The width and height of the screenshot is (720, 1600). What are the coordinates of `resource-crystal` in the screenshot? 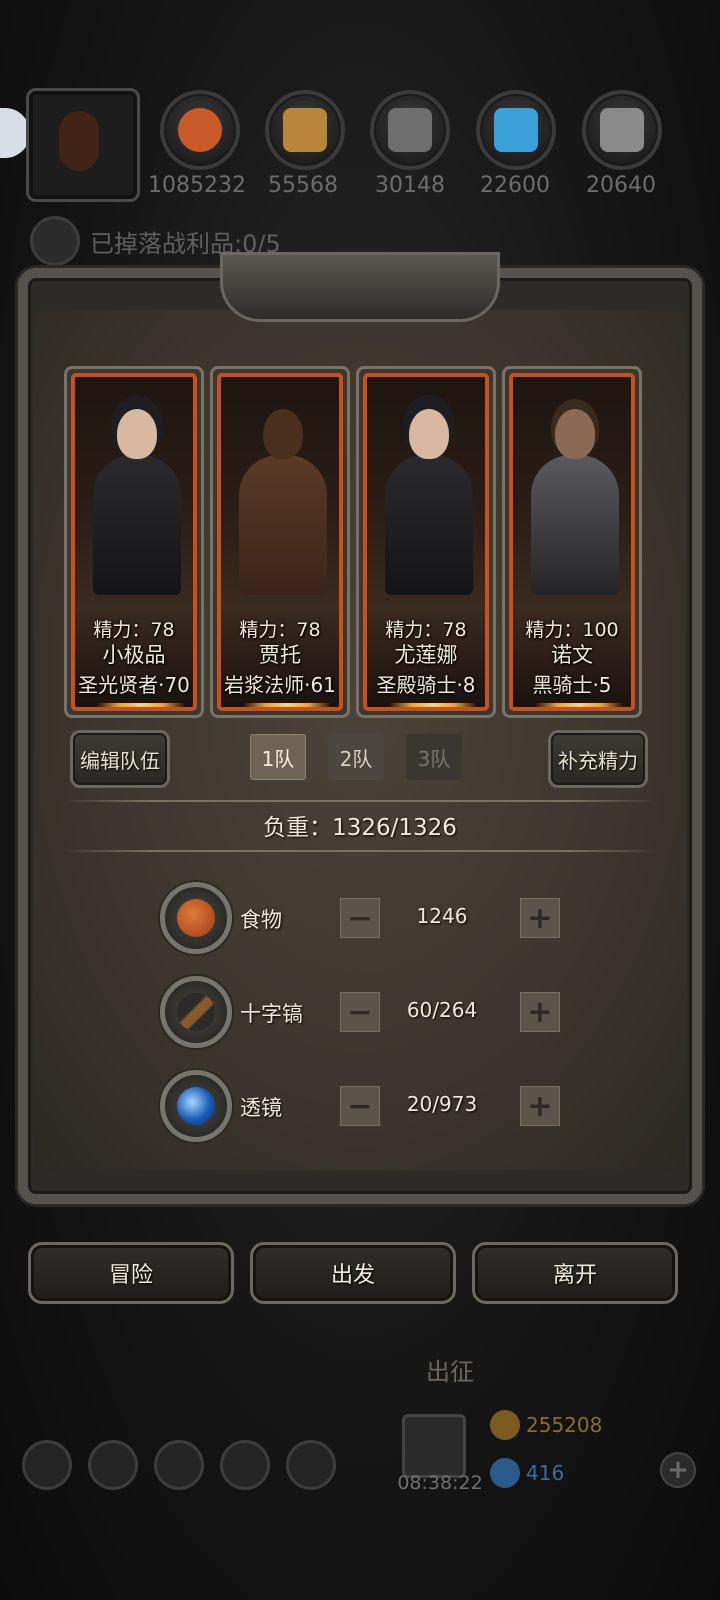 It's located at (516, 130).